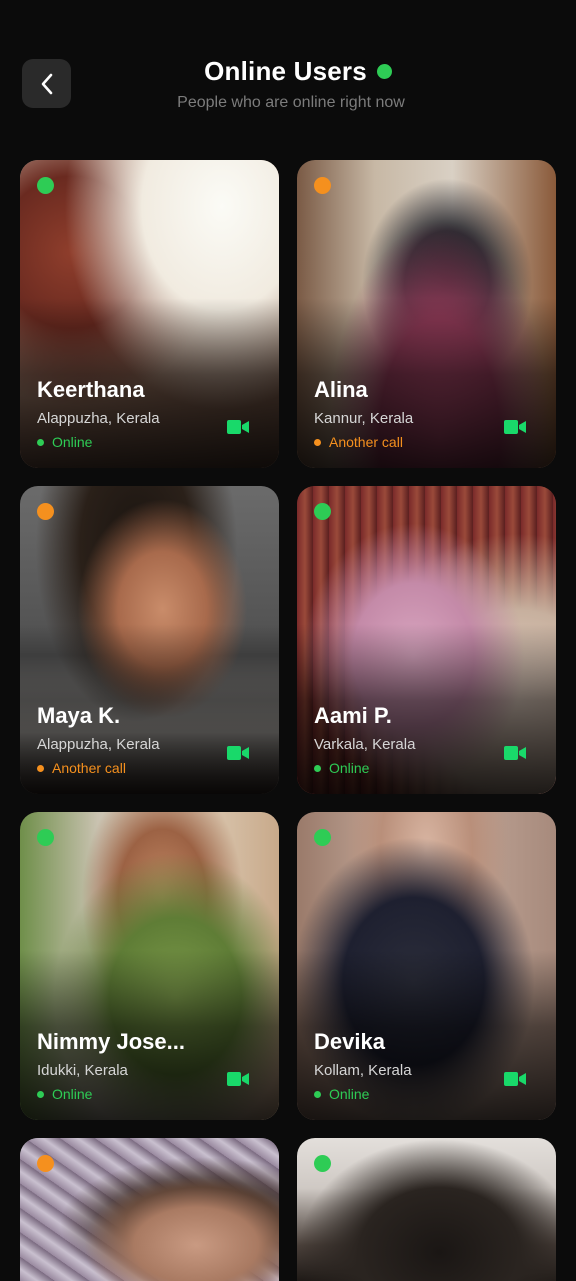 Image resolution: width=576 pixels, height=1281 pixels. I want to click on user-info: Nimmy Jose... Idukki, Kerala Online, so click(128, 1065).